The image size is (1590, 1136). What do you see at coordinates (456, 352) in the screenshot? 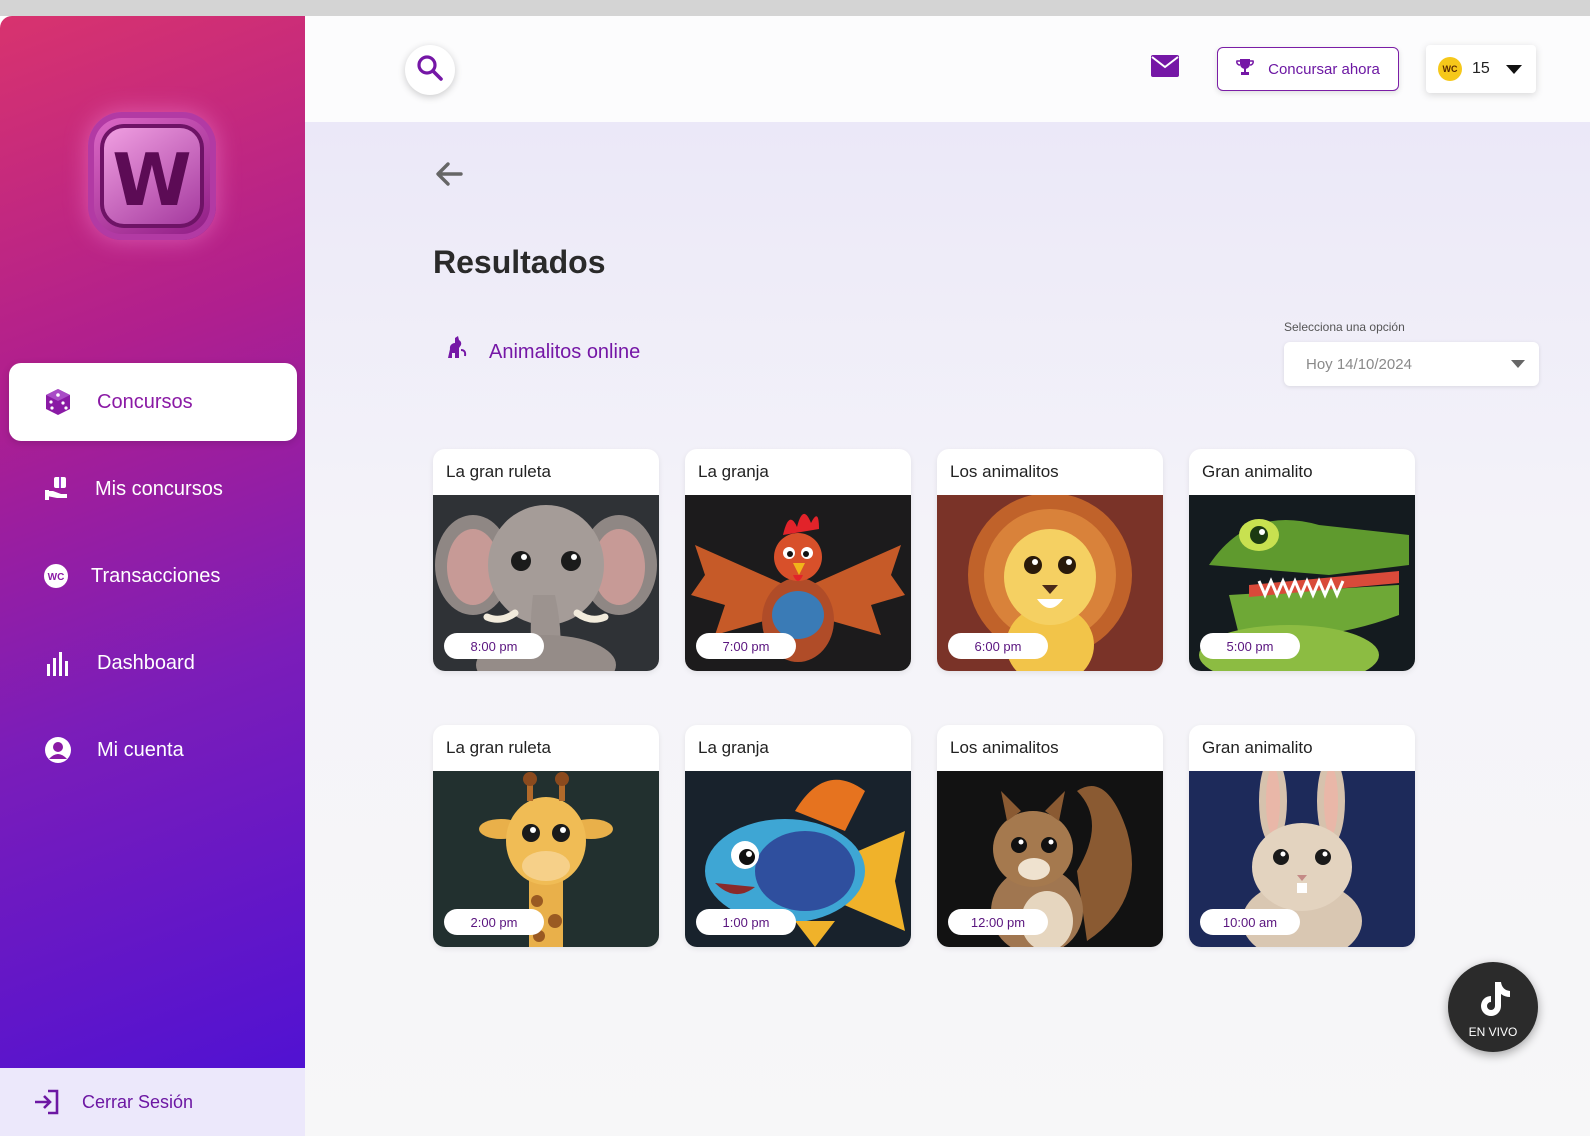
I see `dog-icon` at bounding box center [456, 352].